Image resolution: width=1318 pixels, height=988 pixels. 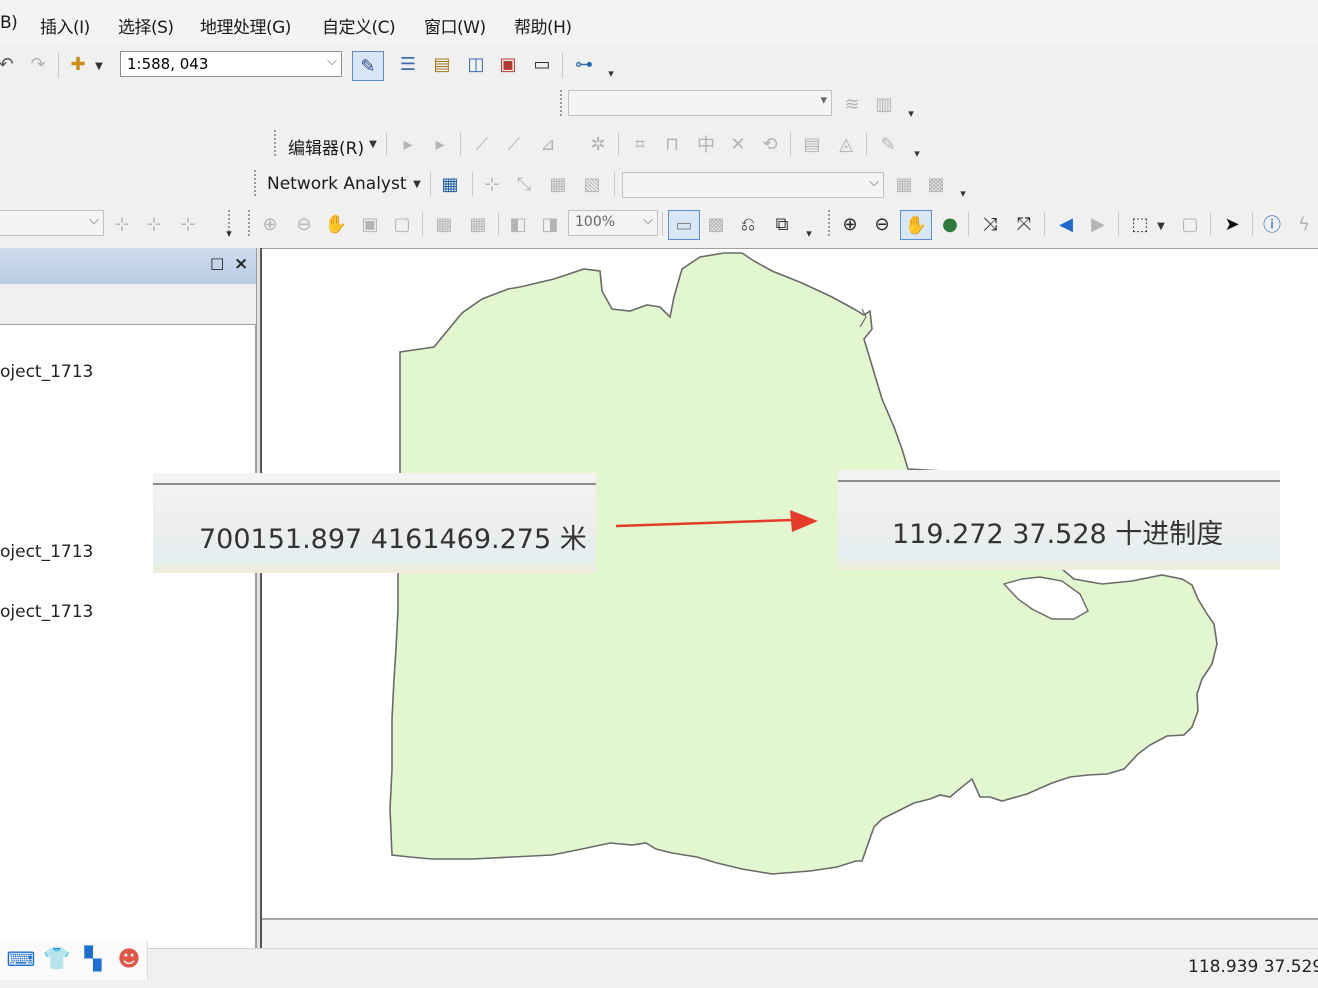 I want to click on fixed-zoom-in-icon: ▦, so click(x=444, y=224).